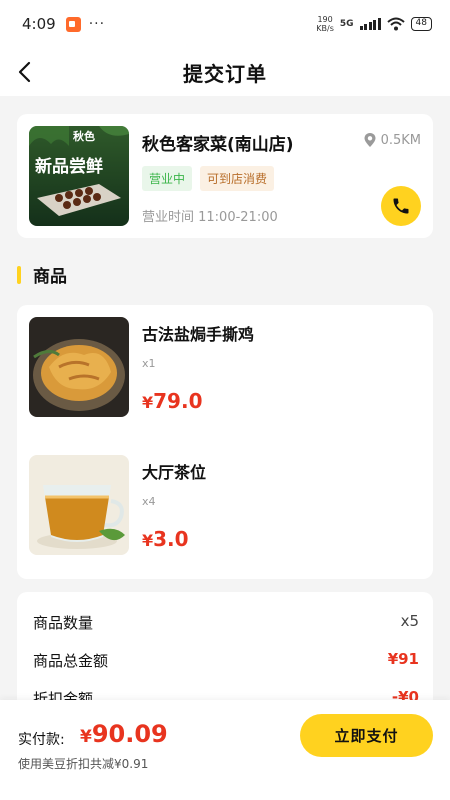 This screenshot has height=800, width=450. What do you see at coordinates (50, 277) in the screenshot?
I see `section-title: 商品` at bounding box center [50, 277].